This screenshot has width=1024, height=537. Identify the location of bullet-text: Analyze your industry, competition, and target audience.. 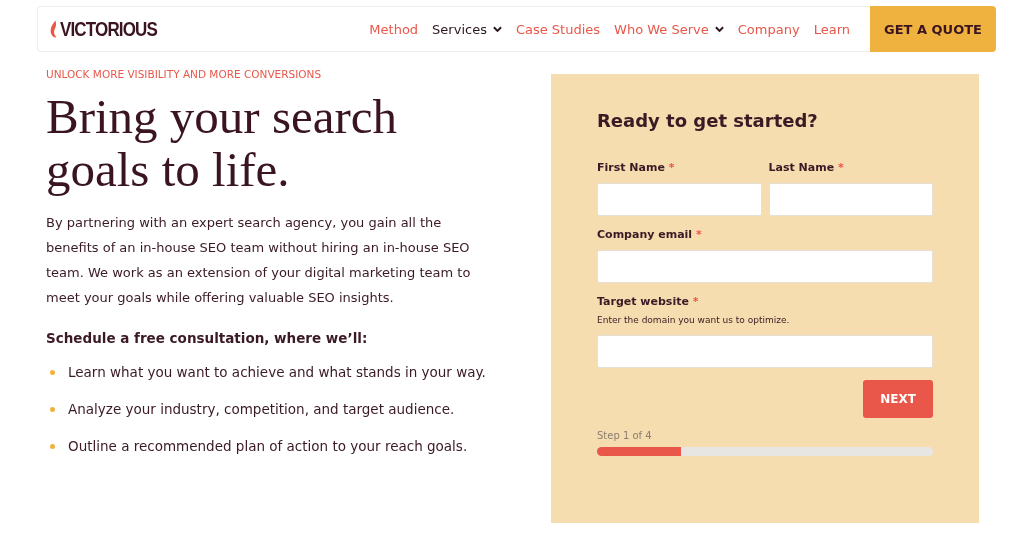
(261, 409).